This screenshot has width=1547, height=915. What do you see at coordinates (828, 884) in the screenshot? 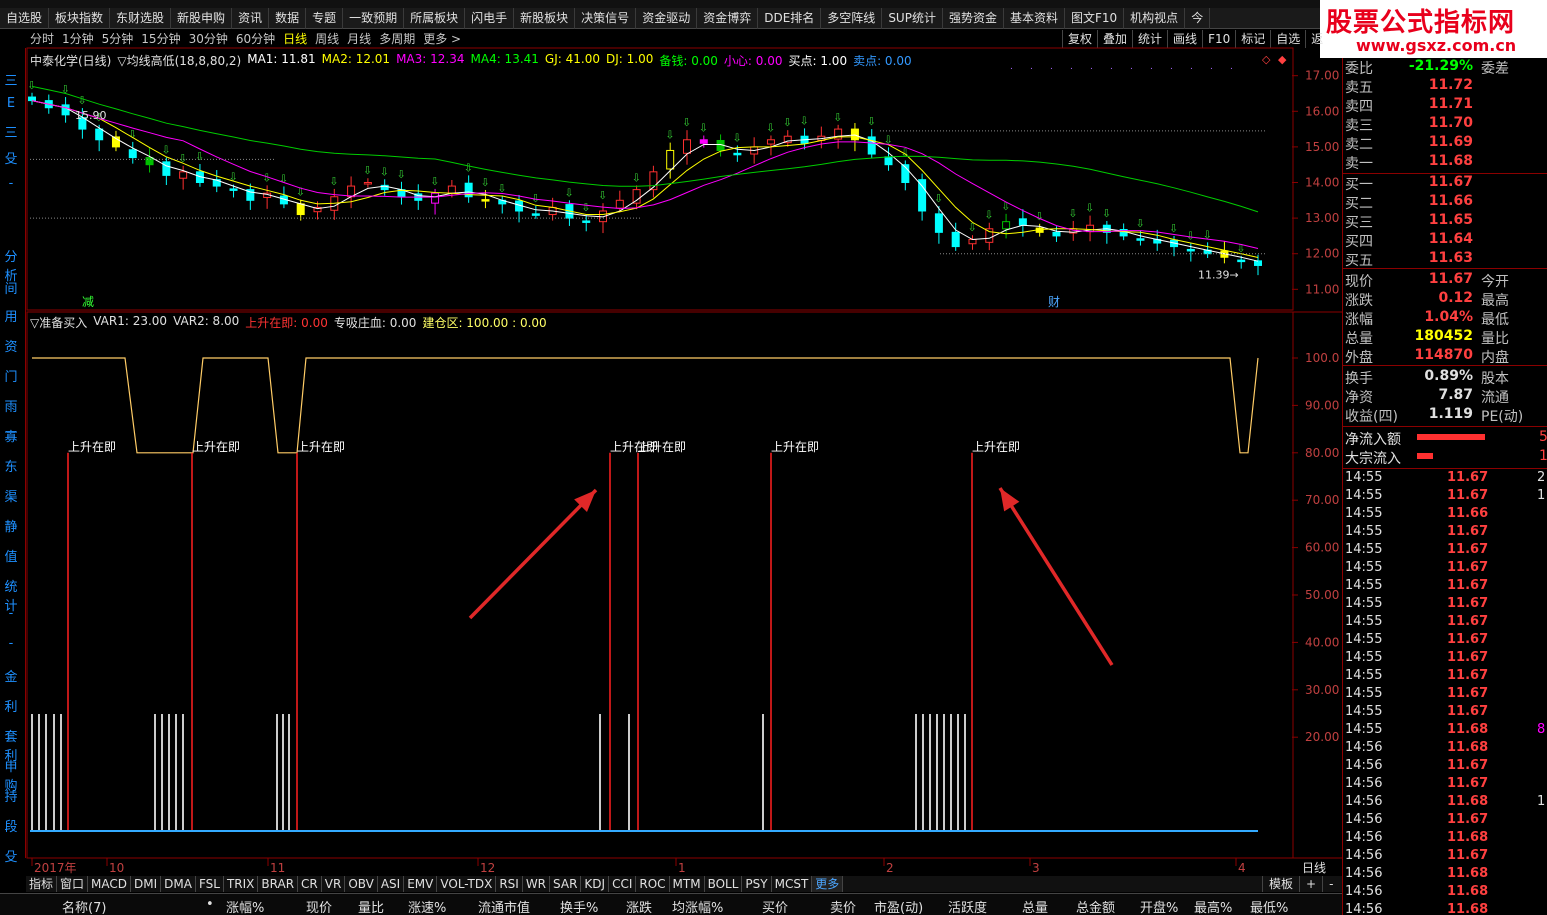
I see `indicator-tab: 更多` at bounding box center [828, 884].